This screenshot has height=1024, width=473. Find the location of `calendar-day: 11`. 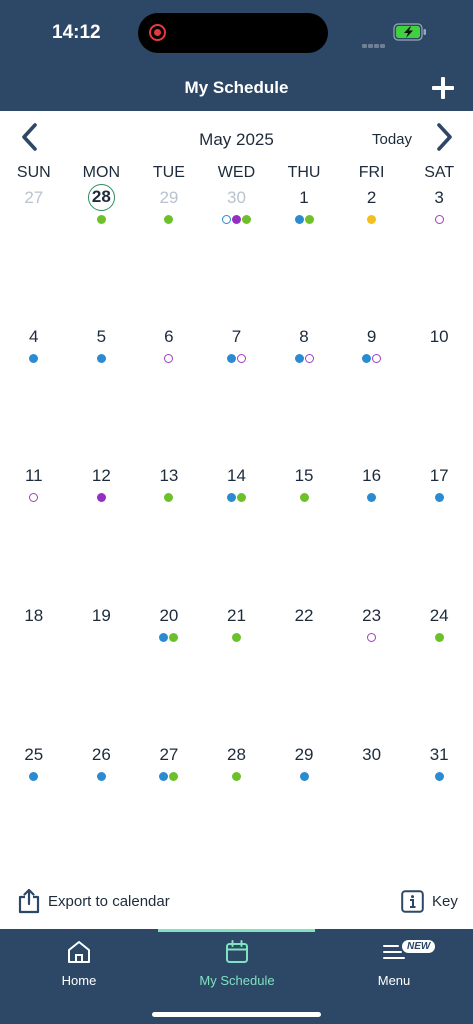

calendar-day: 11 is located at coordinates (34, 533).